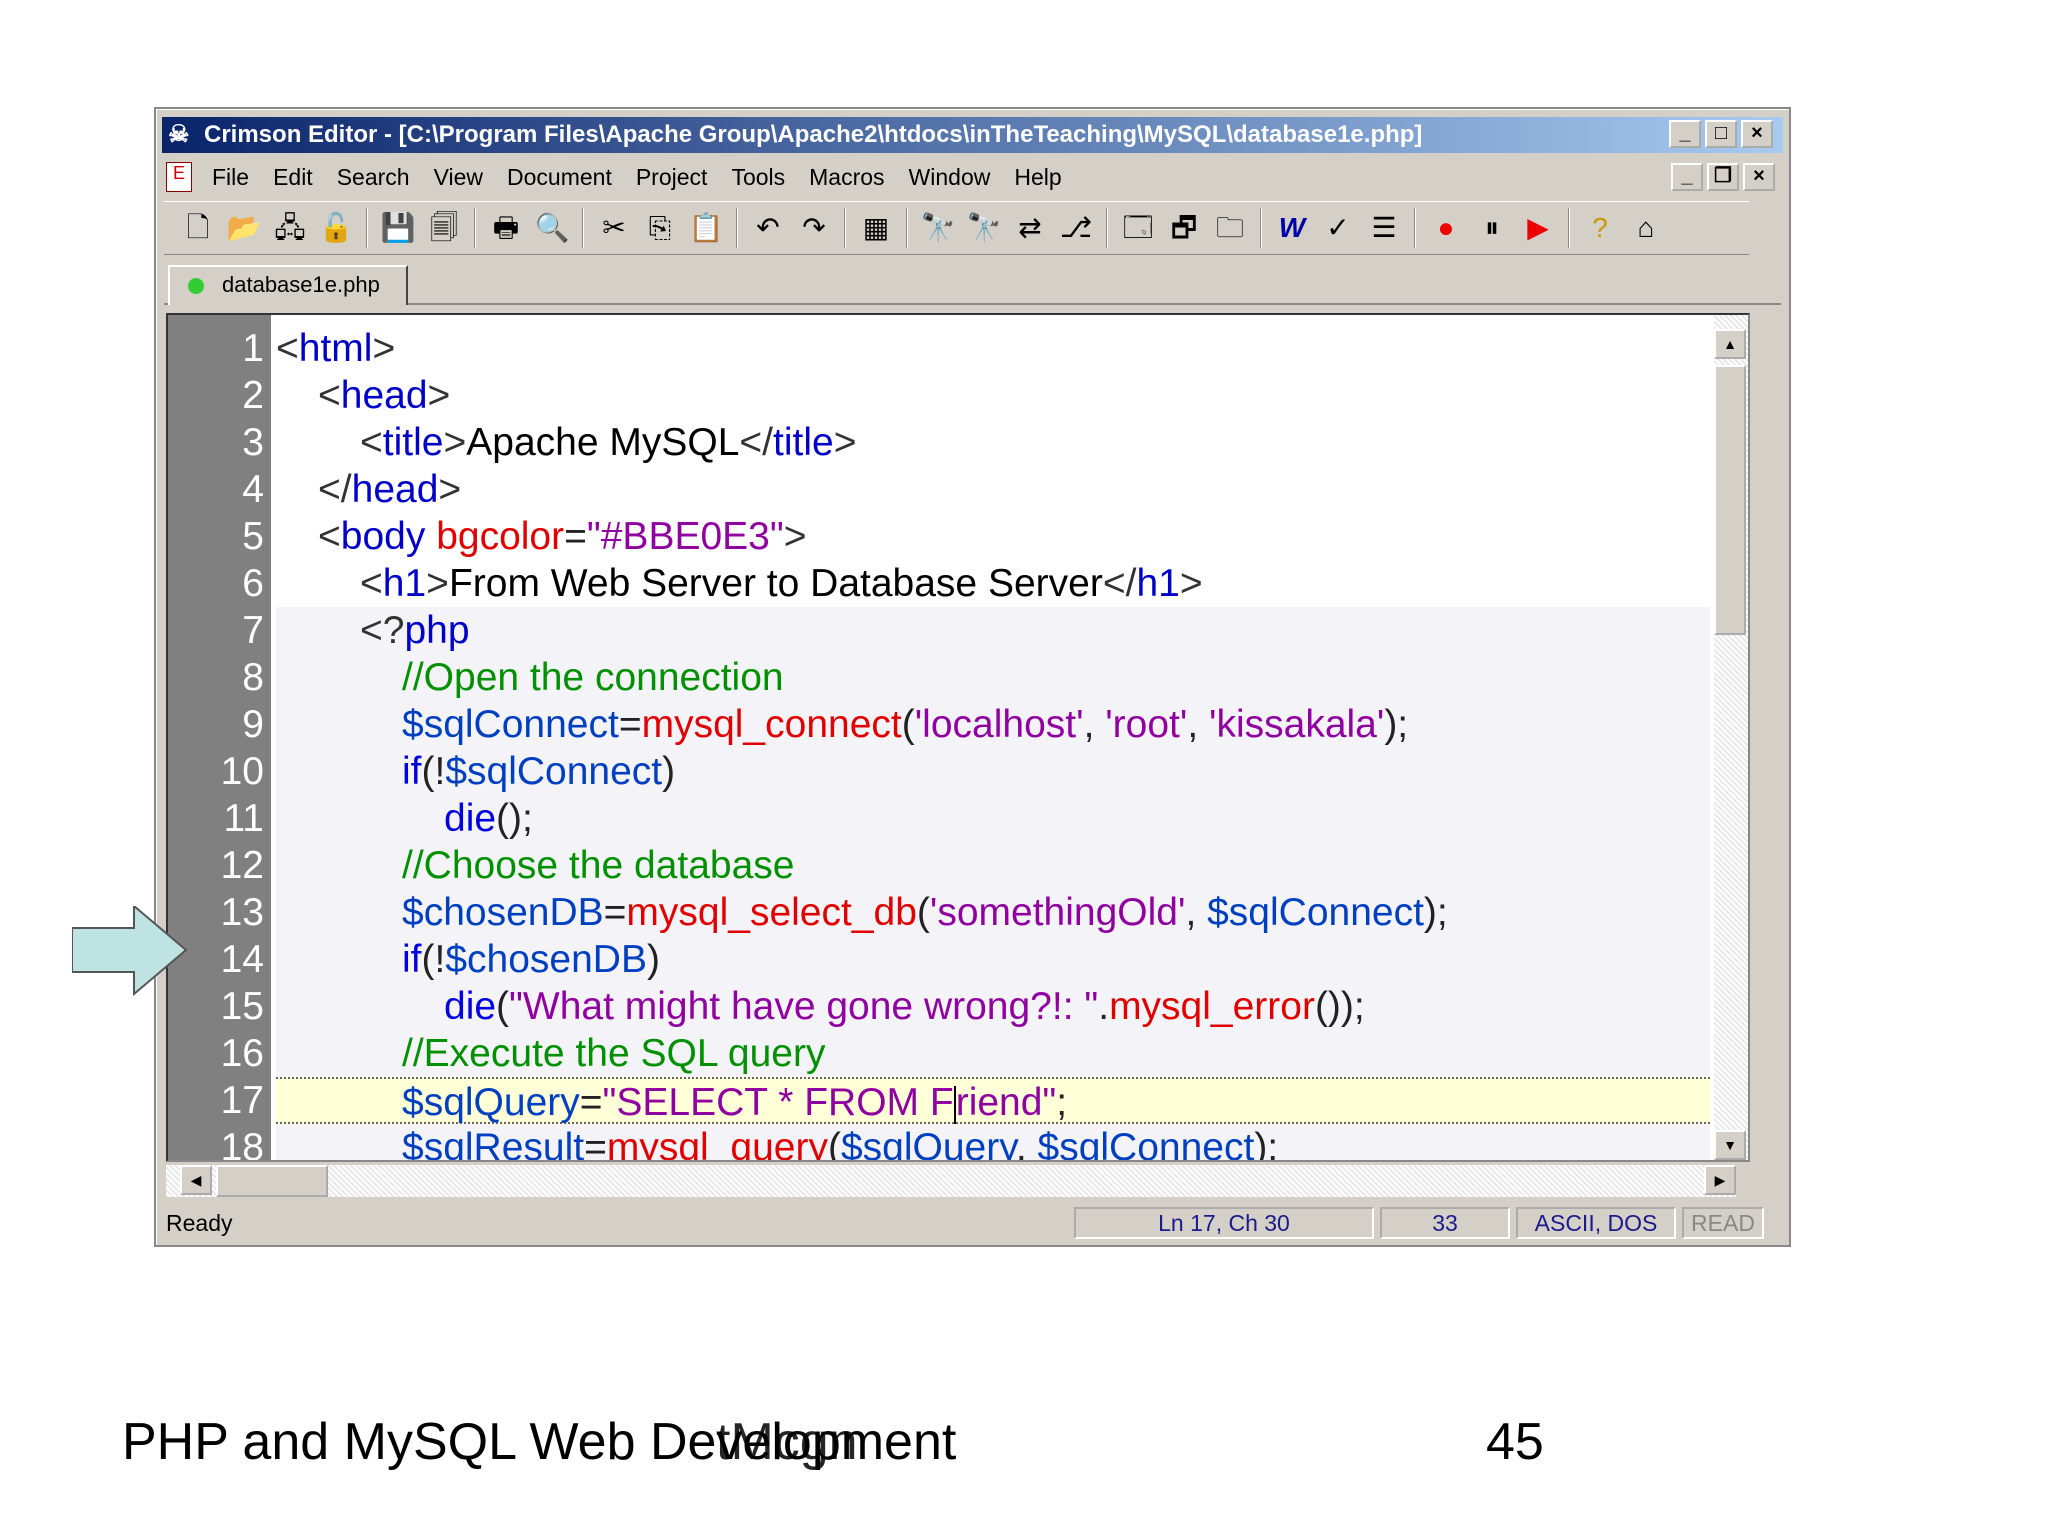 The image size is (2048, 1536). What do you see at coordinates (1721, 134) in the screenshot?
I see `maximize-button: □` at bounding box center [1721, 134].